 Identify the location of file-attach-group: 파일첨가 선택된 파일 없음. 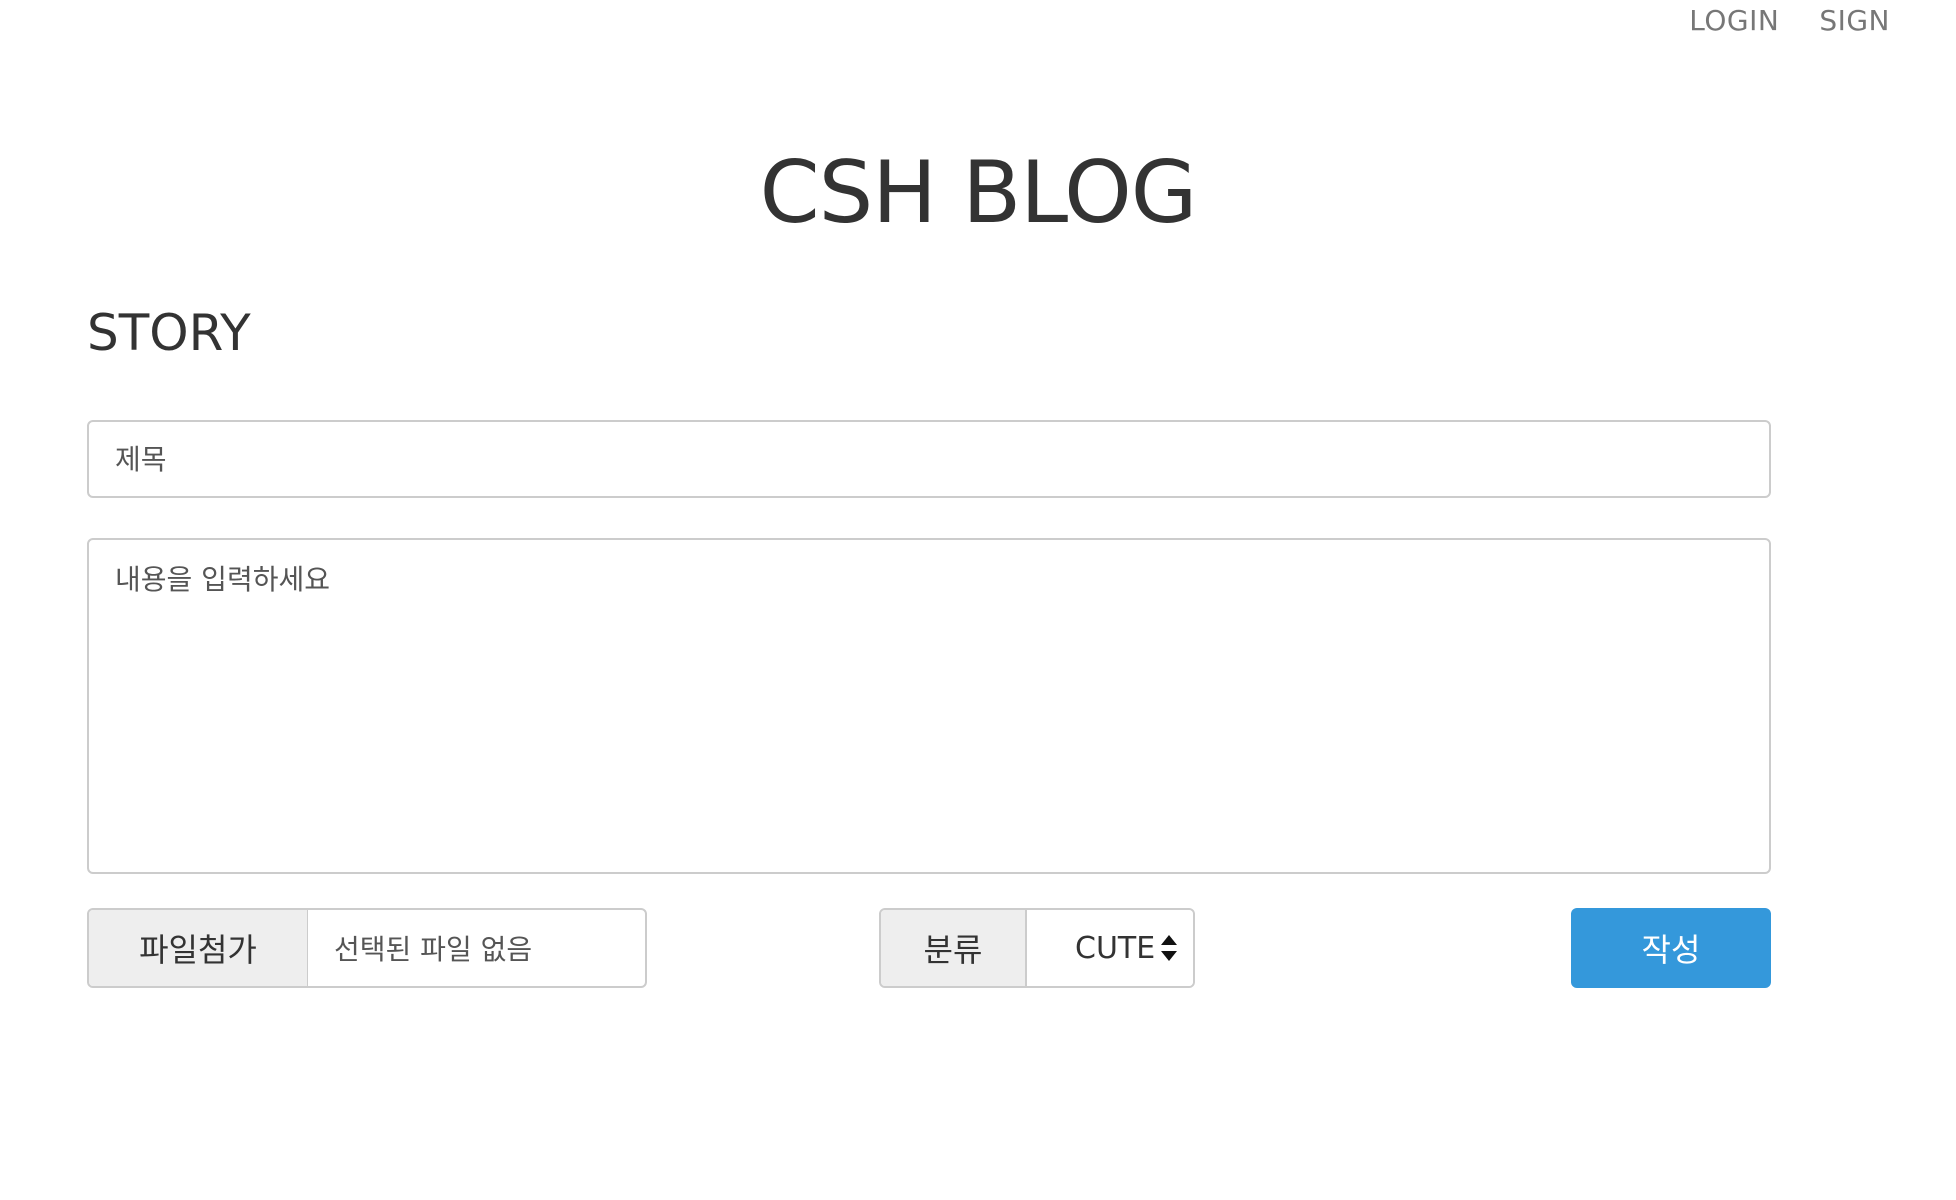
(367, 948).